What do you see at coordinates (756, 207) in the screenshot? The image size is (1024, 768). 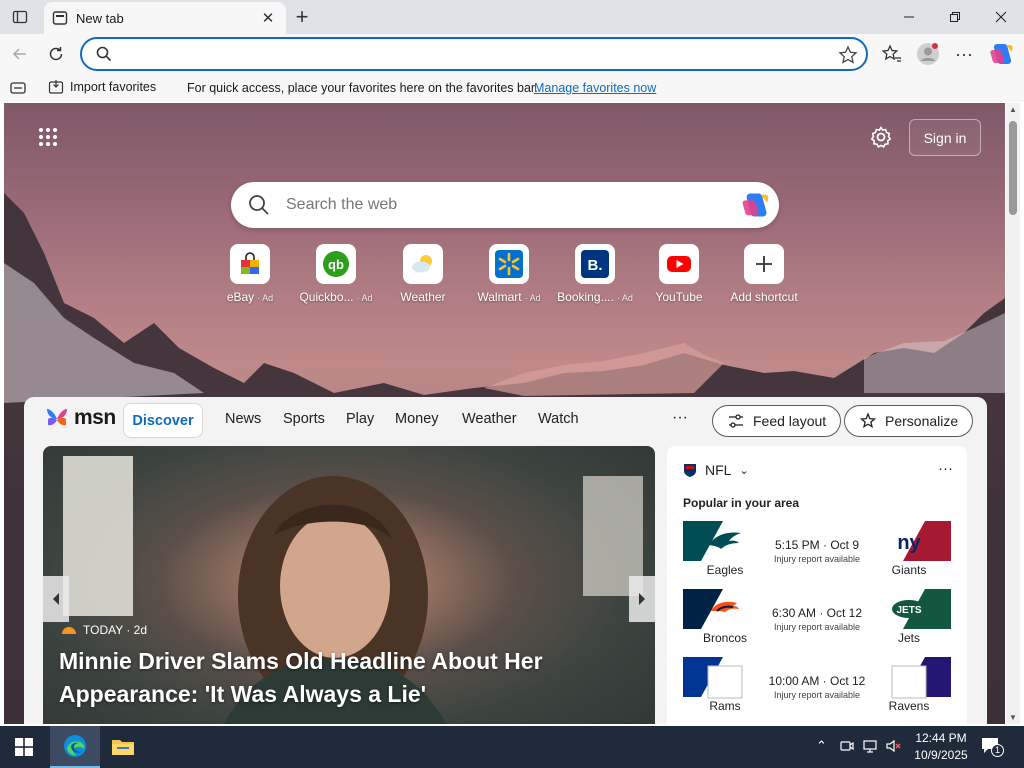 I see `copilot-search-button` at bounding box center [756, 207].